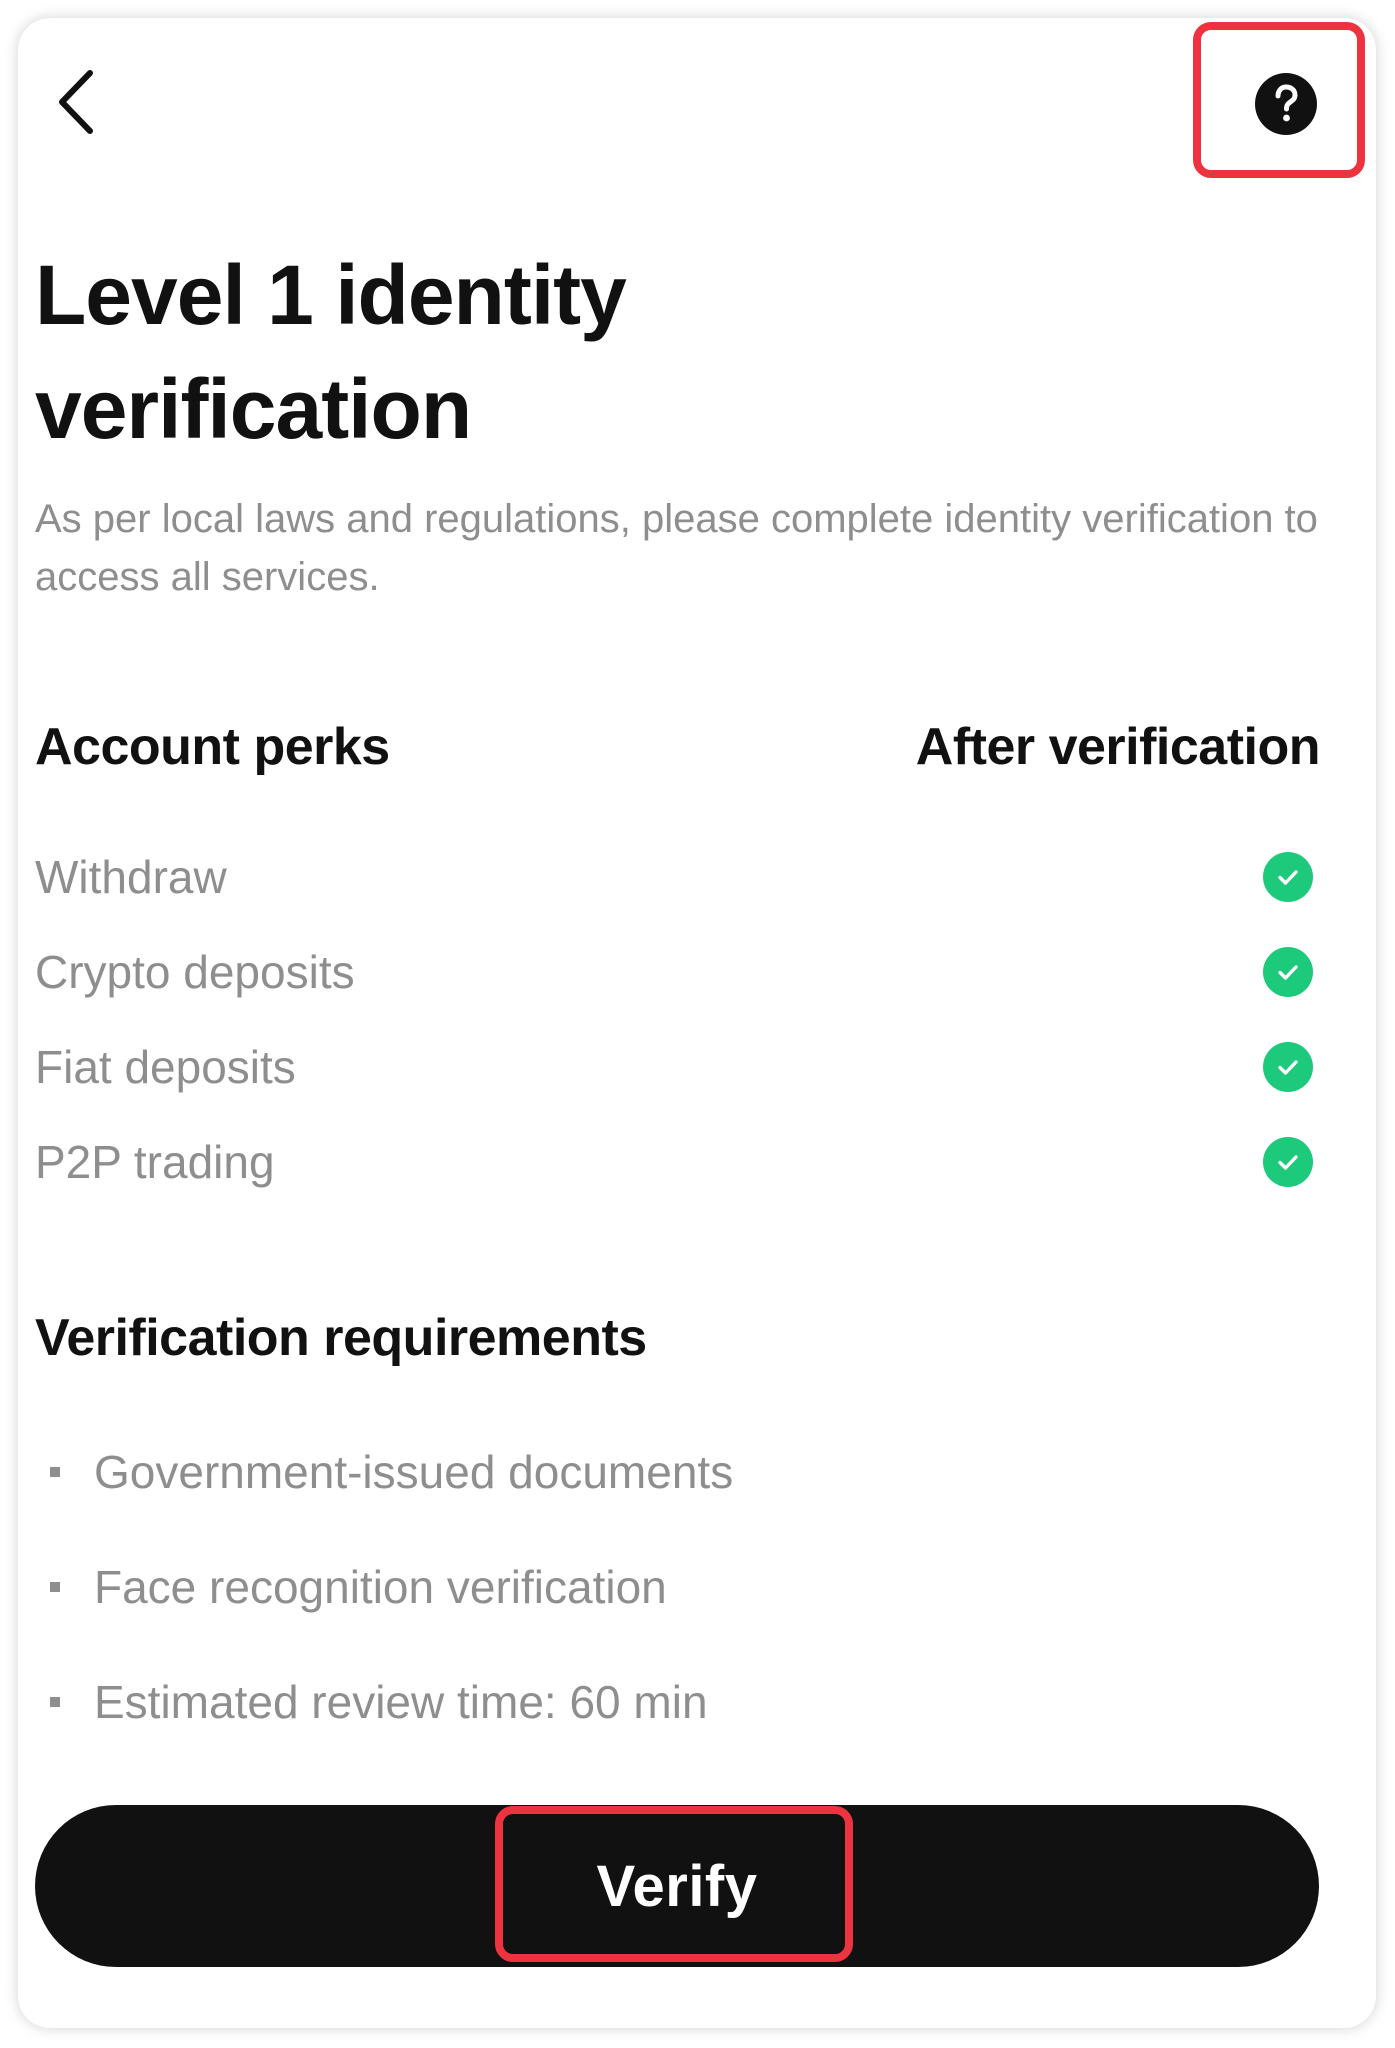  I want to click on question-circle-icon, so click(1286, 103).